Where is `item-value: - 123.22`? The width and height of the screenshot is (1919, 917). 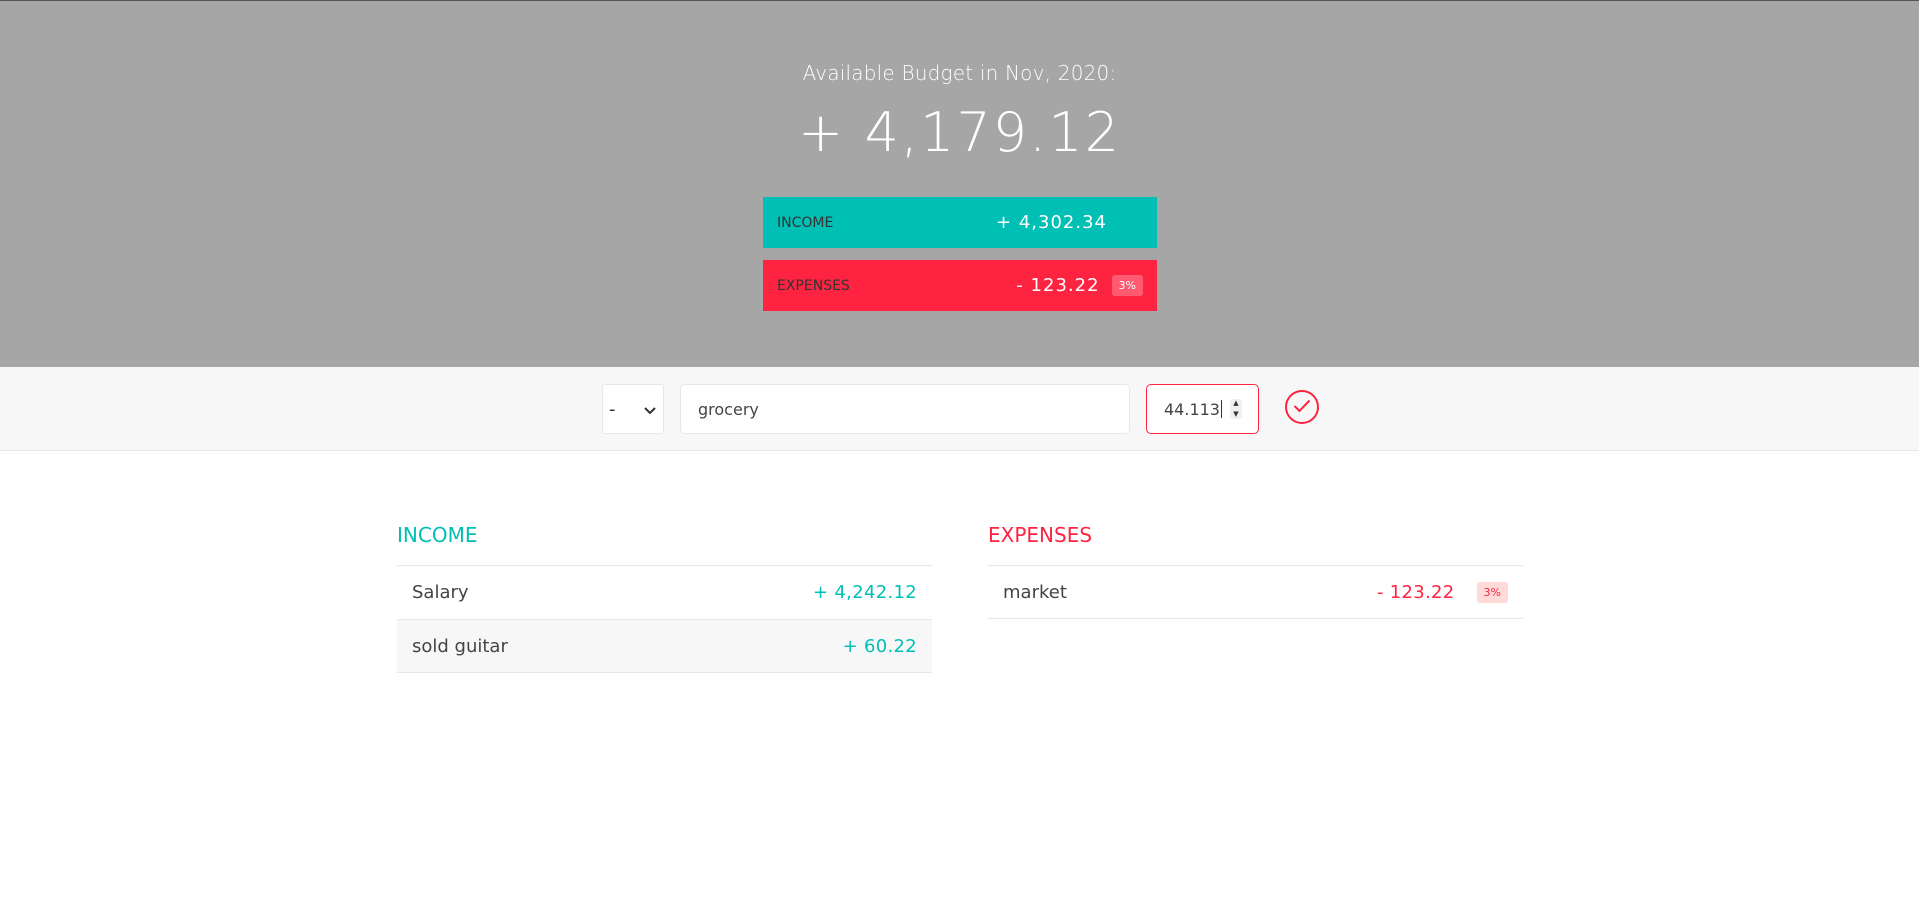
item-value: - 123.22 is located at coordinates (1415, 592).